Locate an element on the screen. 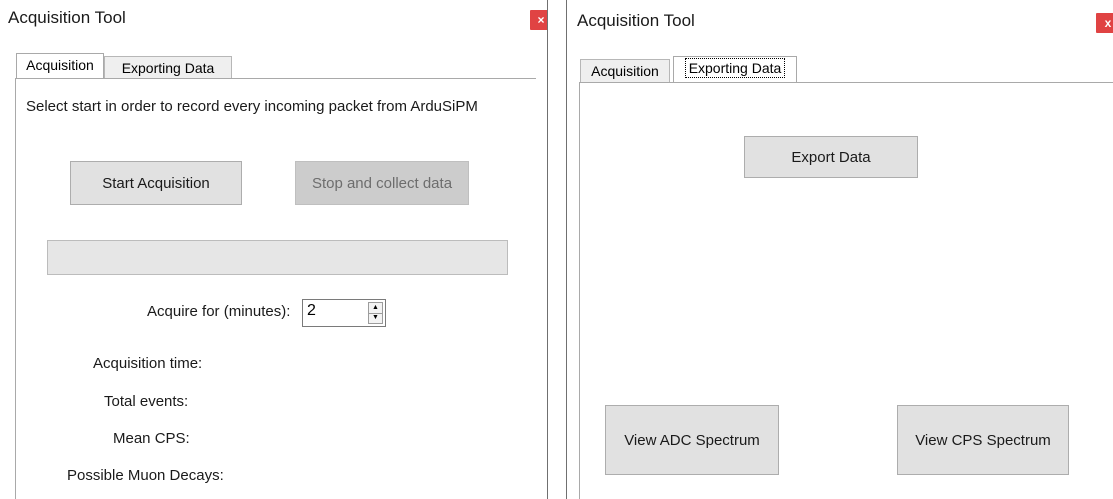  view-adc-spectrum-button: View ADC Spectrum is located at coordinates (692, 440).